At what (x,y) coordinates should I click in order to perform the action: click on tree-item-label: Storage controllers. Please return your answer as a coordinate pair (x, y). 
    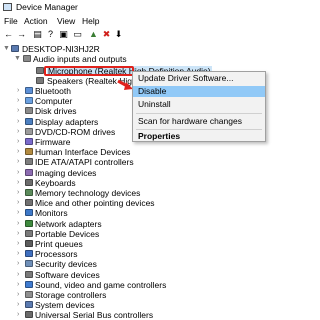
    Looking at the image, I should click on (71, 295).